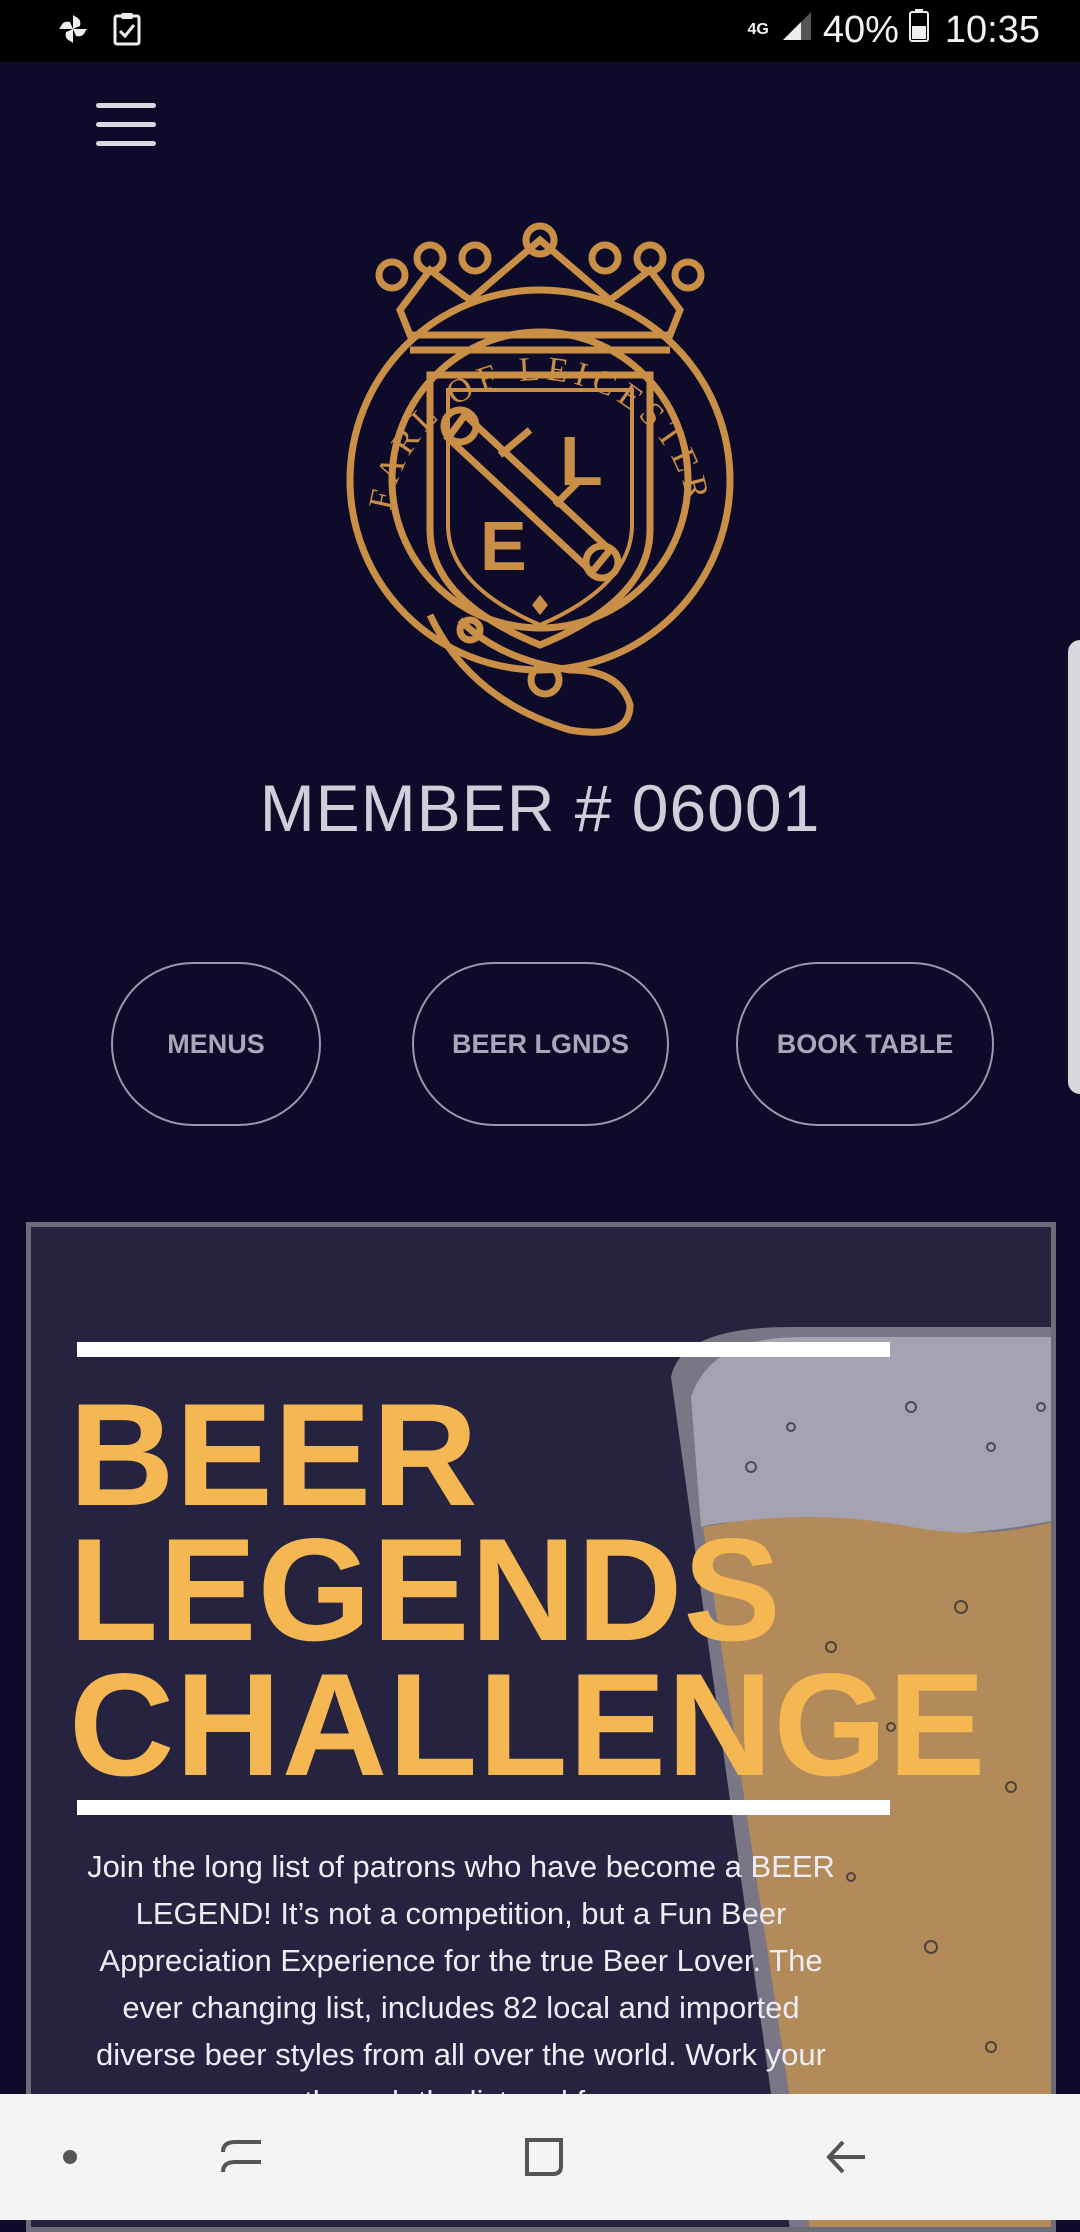  What do you see at coordinates (528, 1724) in the screenshot?
I see `banner-title-line: CHALLENGE` at bounding box center [528, 1724].